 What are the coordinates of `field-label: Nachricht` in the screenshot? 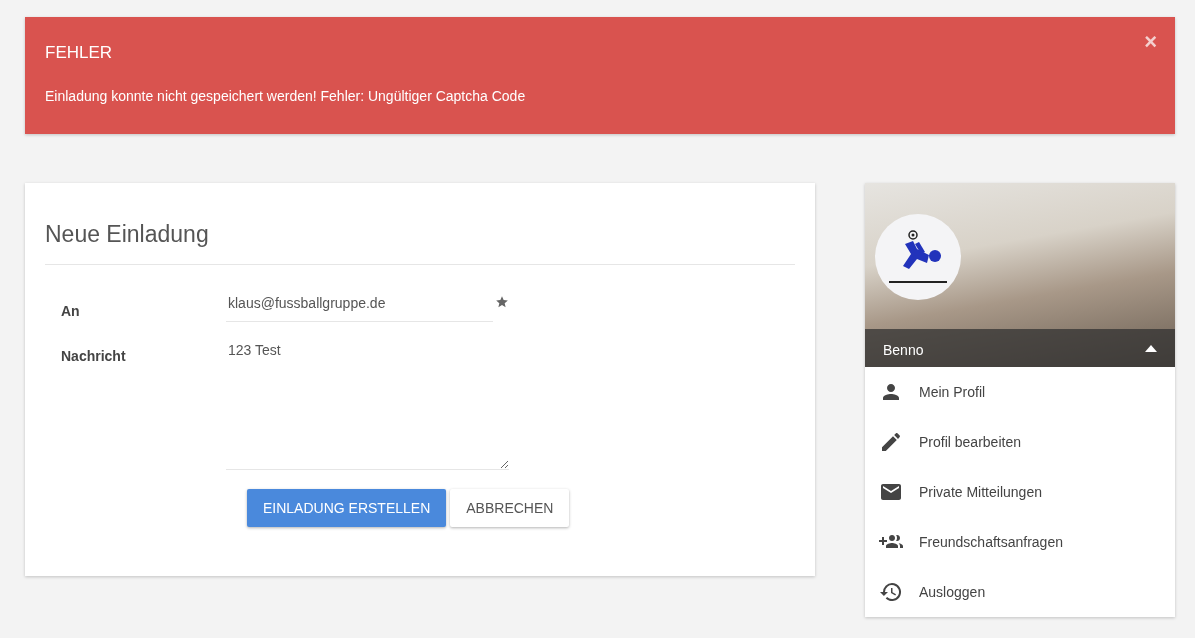 It's located at (93, 356).